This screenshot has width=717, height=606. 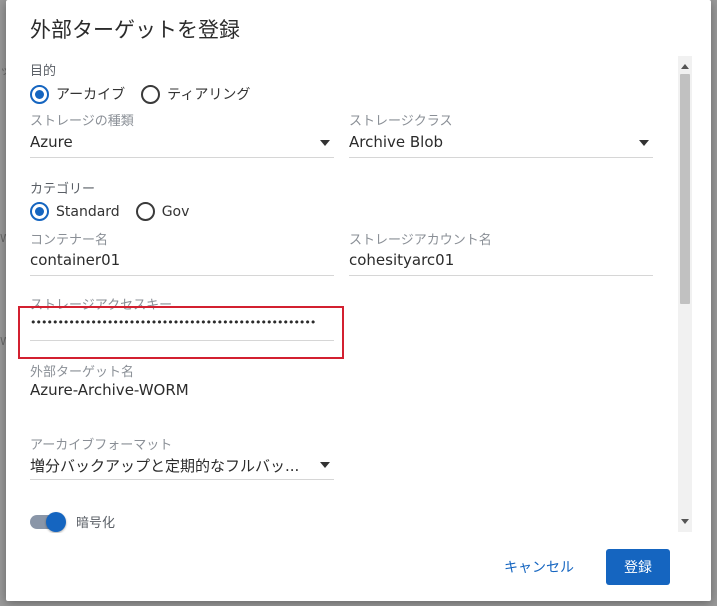 I want to click on category-radio-group: Standard Gov, so click(x=117, y=211).